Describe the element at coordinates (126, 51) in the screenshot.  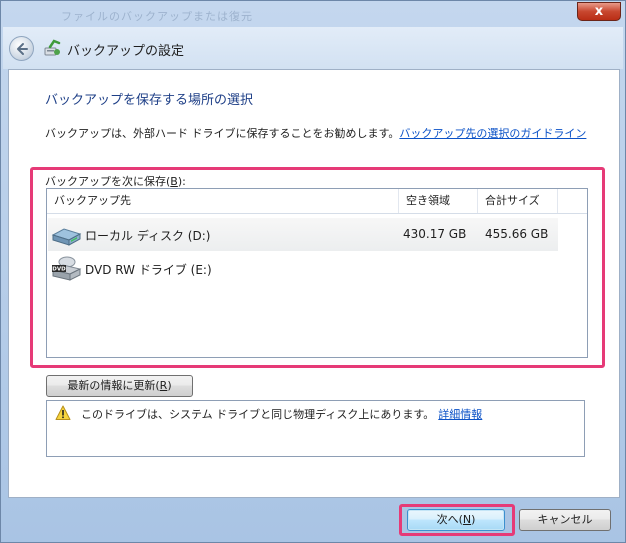
I see `page-title: バックアップの設定` at that location.